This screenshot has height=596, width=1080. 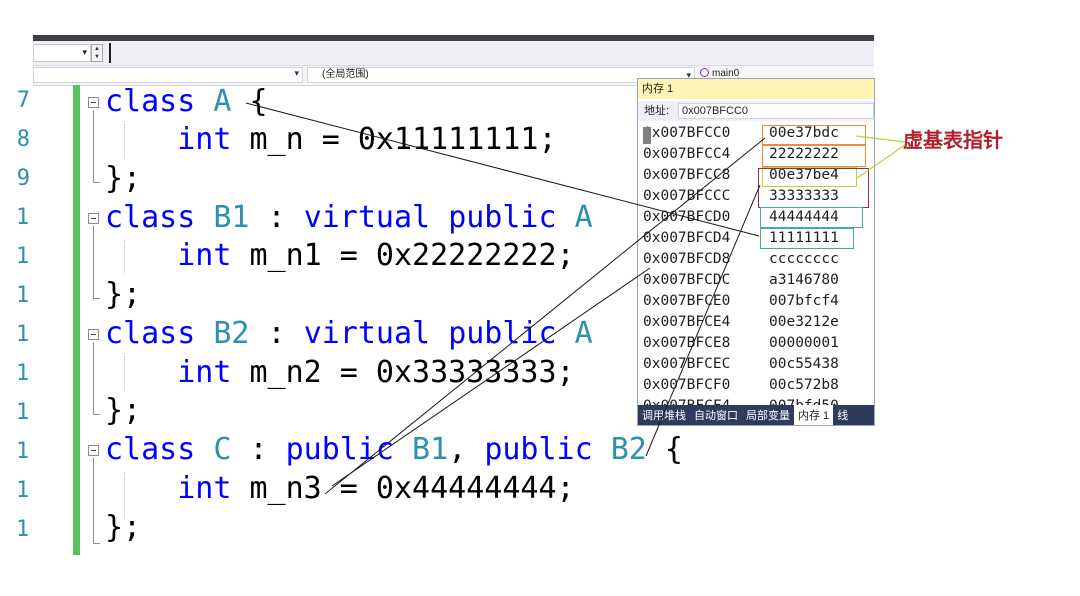 I want to click on annotation-label: 虚基表指针, so click(x=953, y=140).